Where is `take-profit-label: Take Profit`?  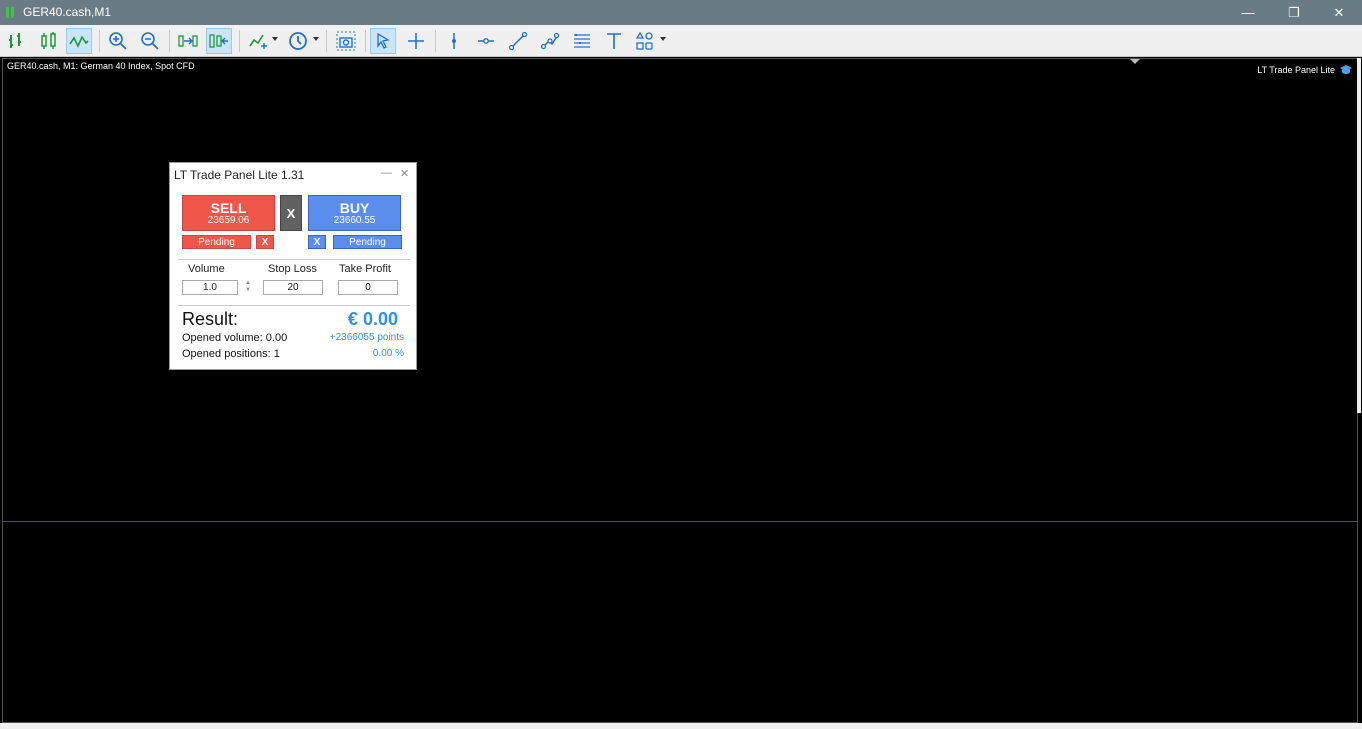 take-profit-label: Take Profit is located at coordinates (365, 269).